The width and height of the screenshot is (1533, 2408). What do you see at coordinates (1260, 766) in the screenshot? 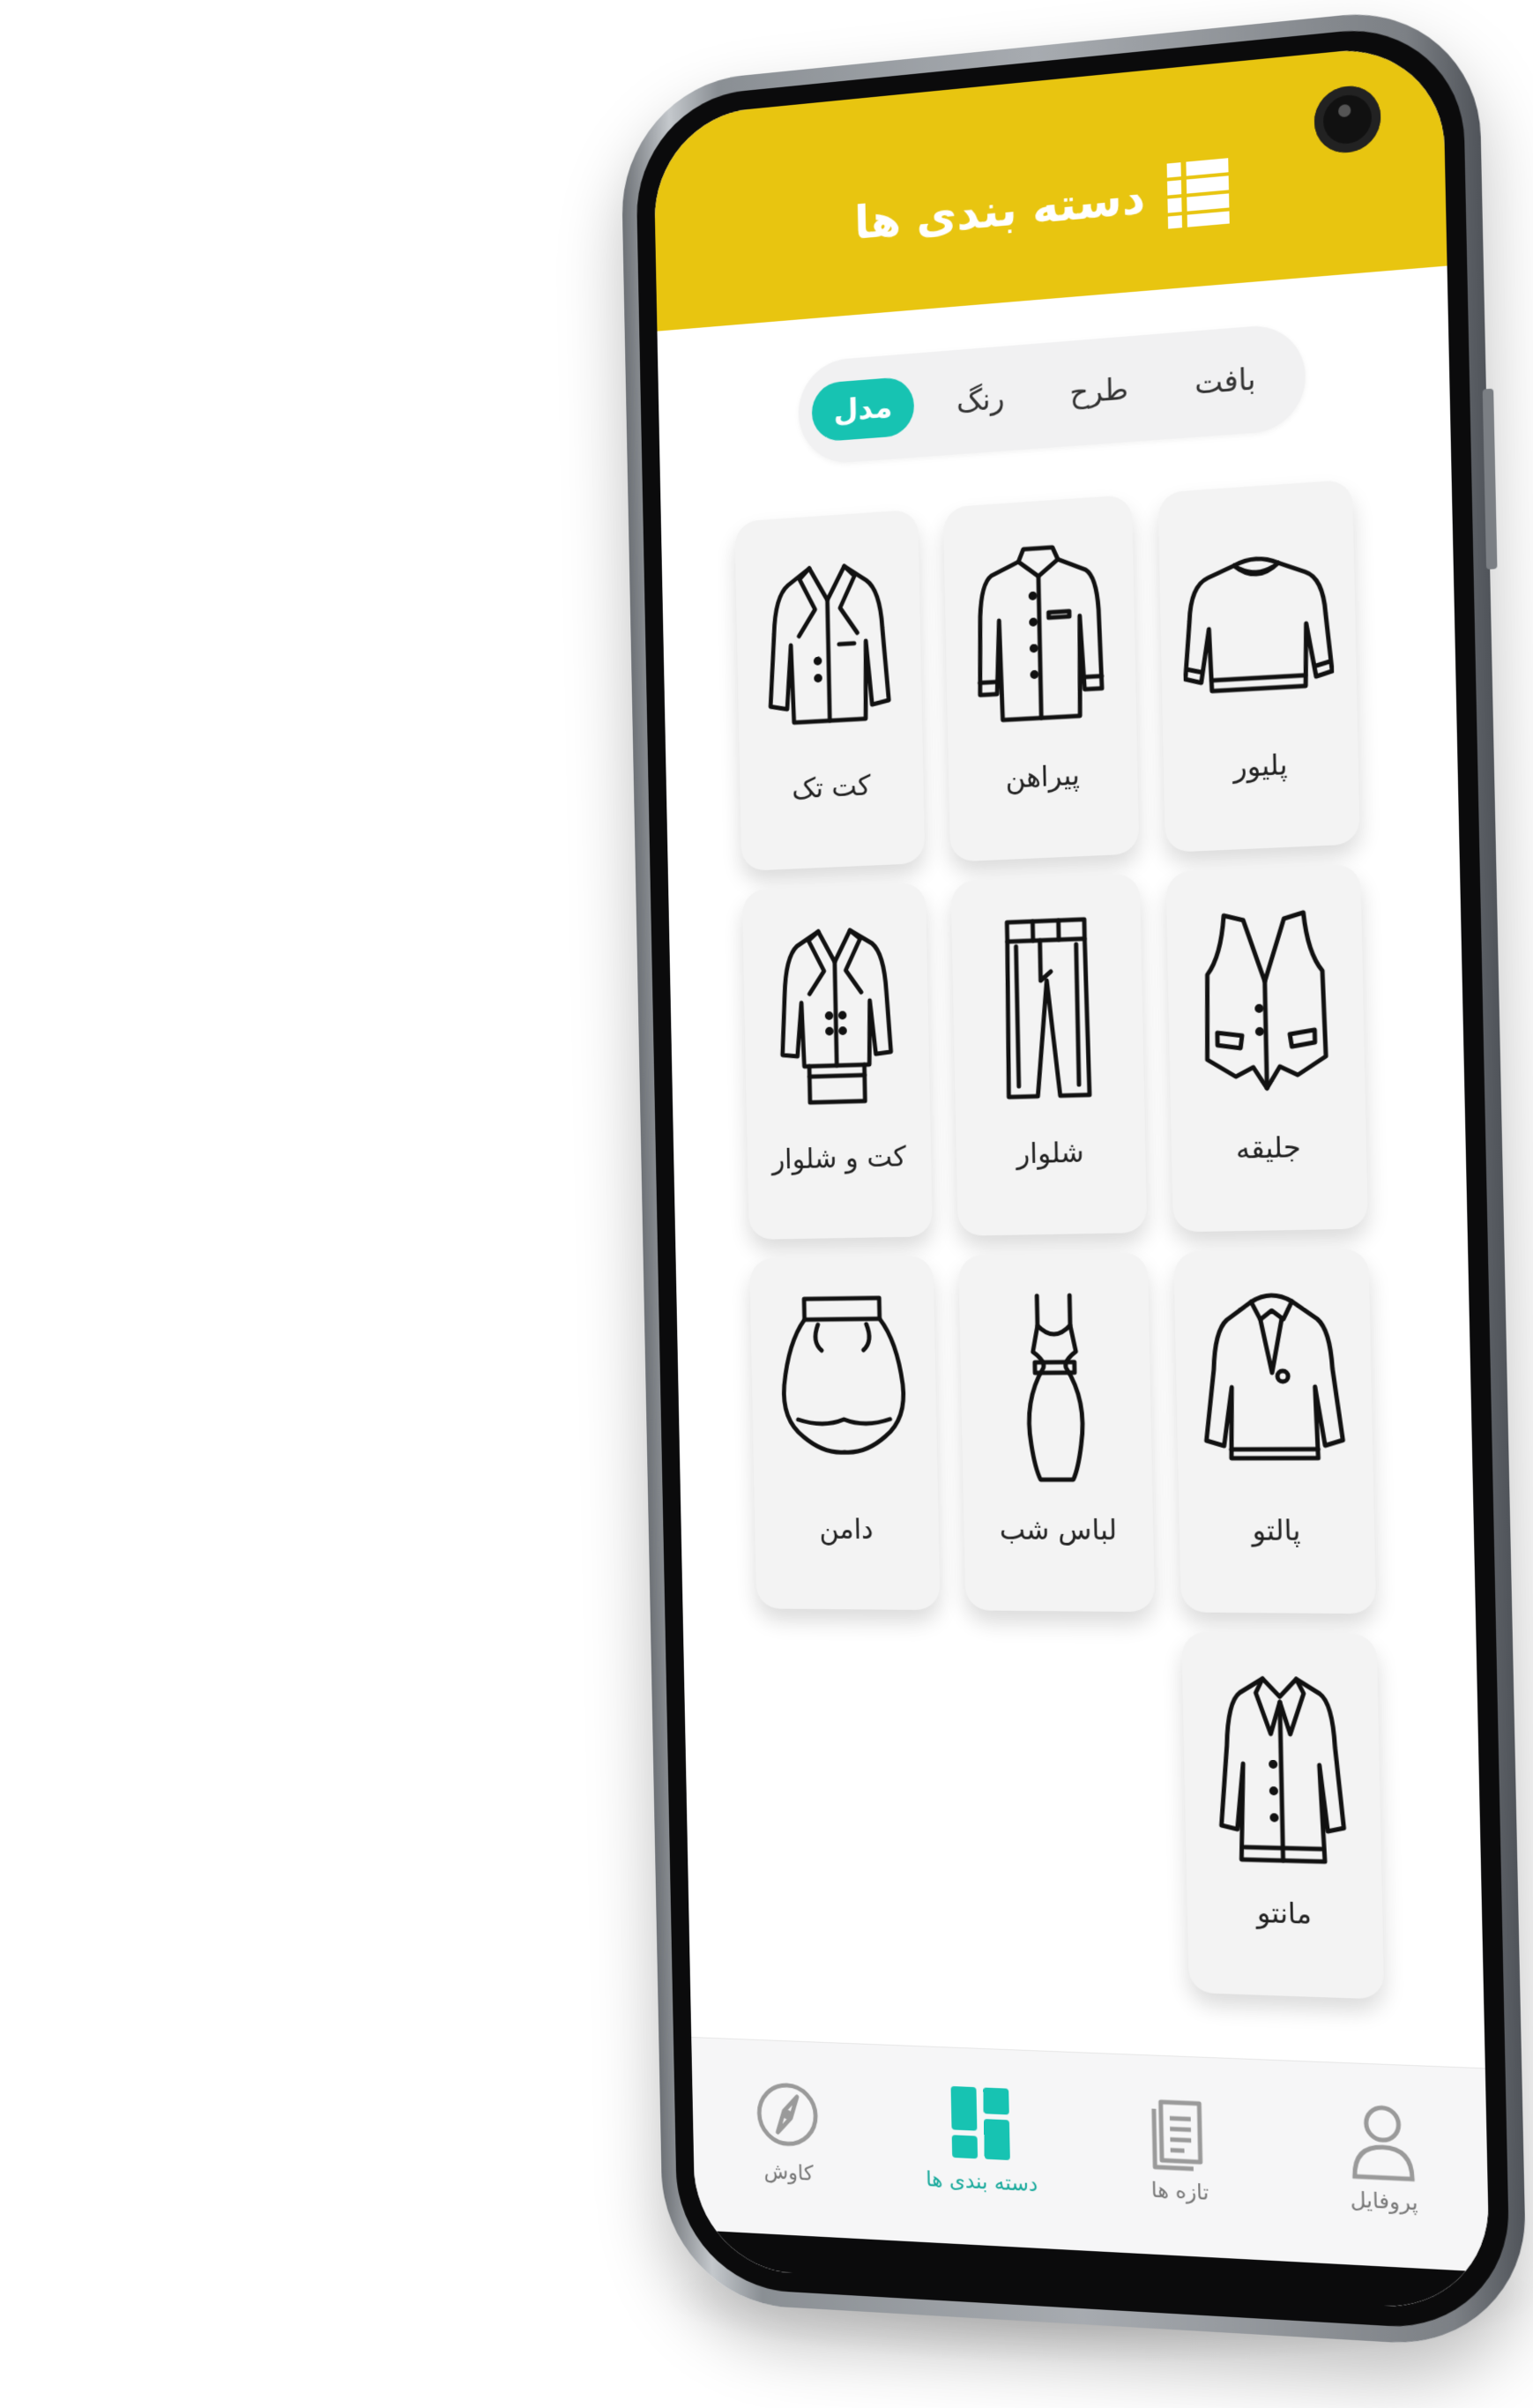
I see `category-label: پلیور` at bounding box center [1260, 766].